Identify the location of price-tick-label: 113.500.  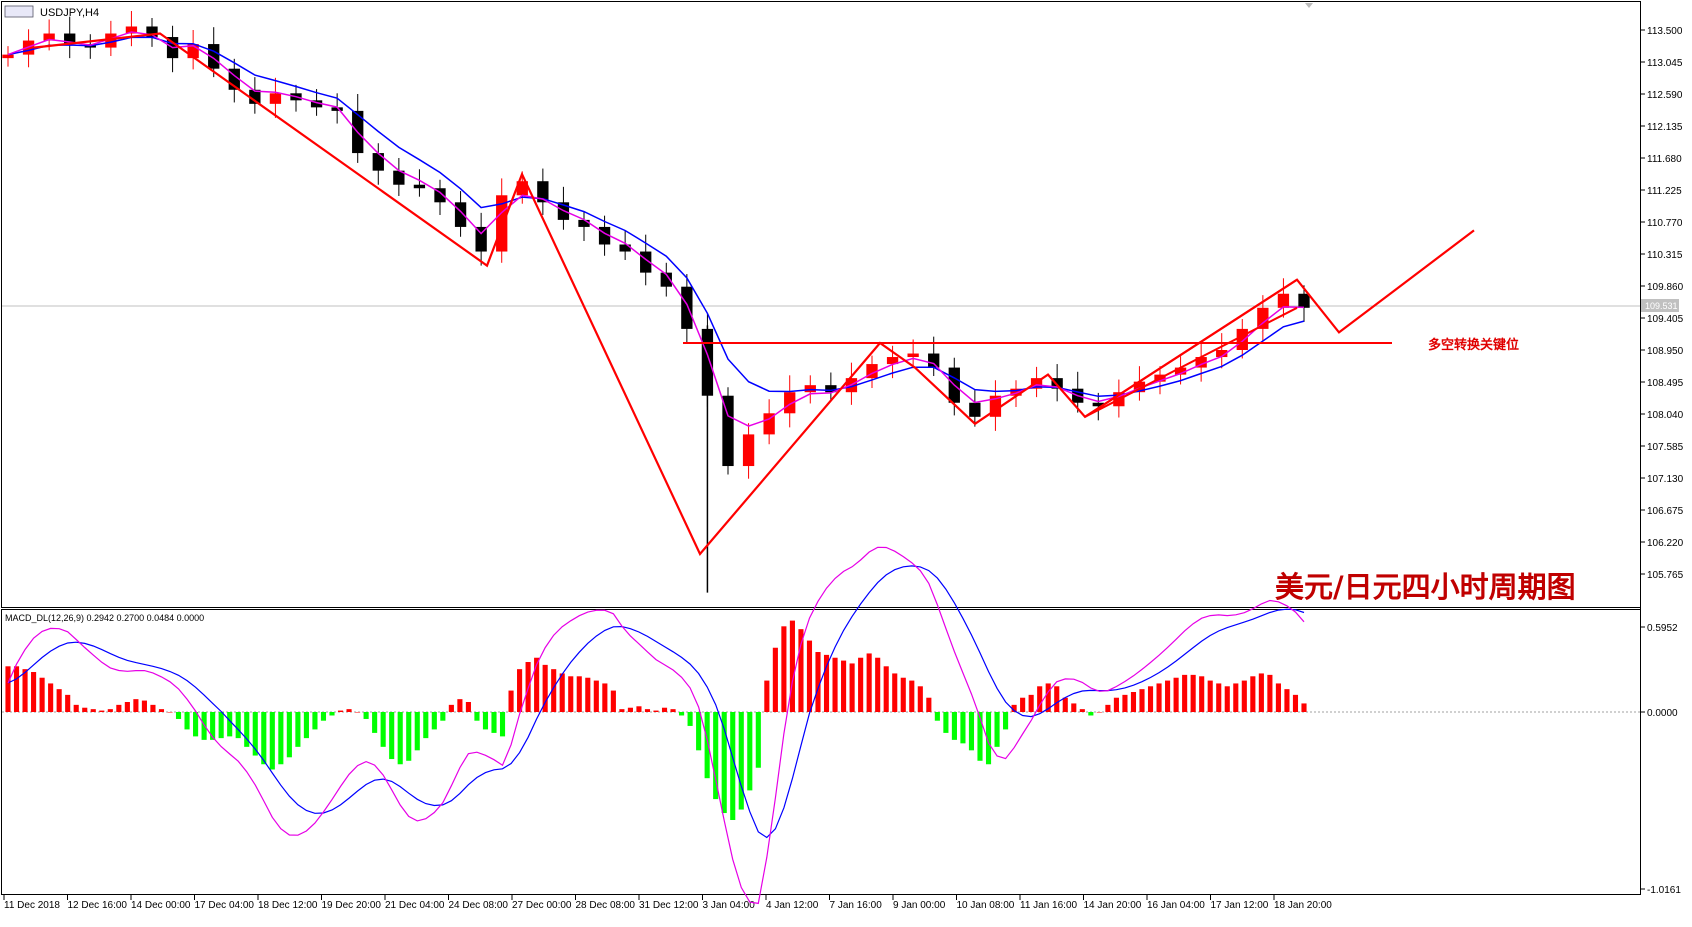
(1665, 31).